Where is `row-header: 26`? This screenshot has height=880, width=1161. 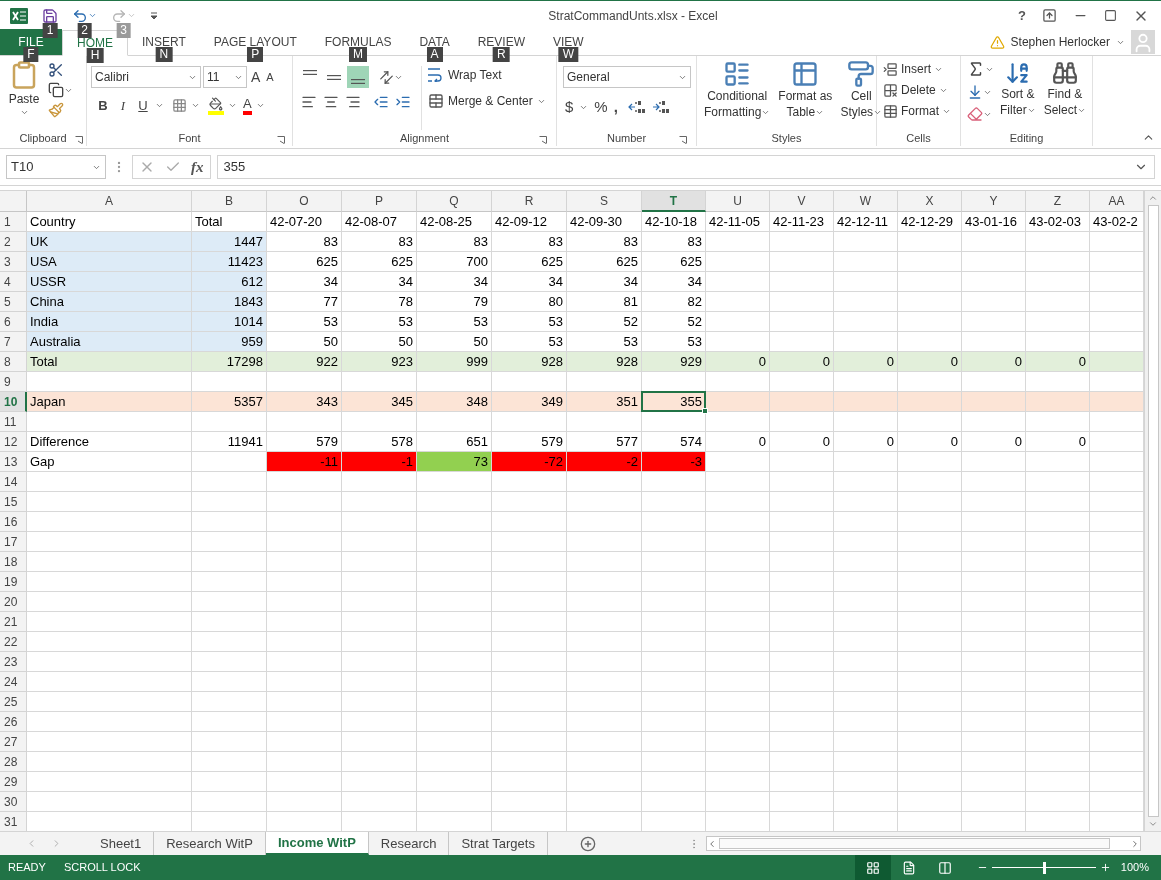
row-header: 26 is located at coordinates (13, 722).